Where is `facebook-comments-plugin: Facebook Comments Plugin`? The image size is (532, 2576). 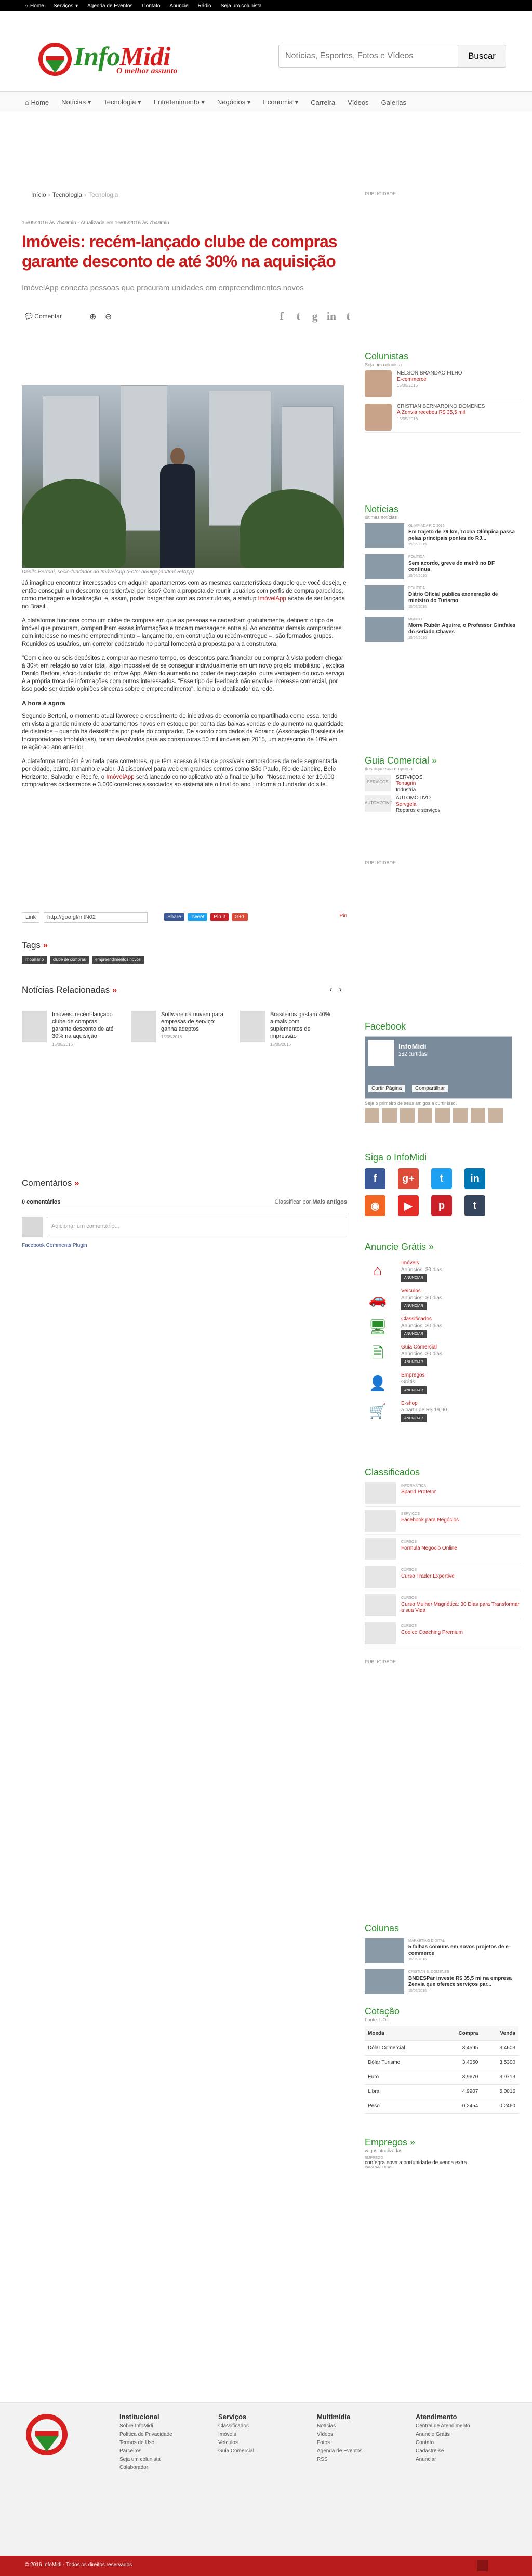
facebook-comments-plugin: Facebook Comments Plugin is located at coordinates (184, 1245).